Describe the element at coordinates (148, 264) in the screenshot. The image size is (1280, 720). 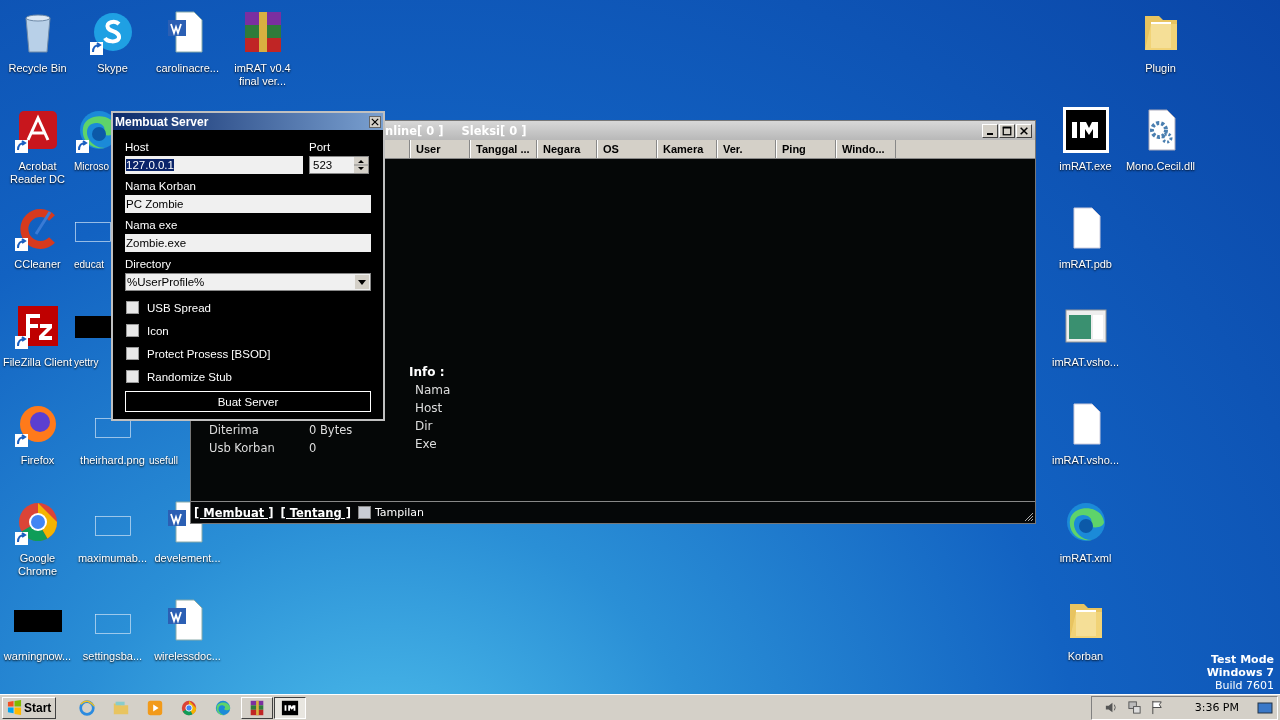
I see `field-label: Directory` at that location.